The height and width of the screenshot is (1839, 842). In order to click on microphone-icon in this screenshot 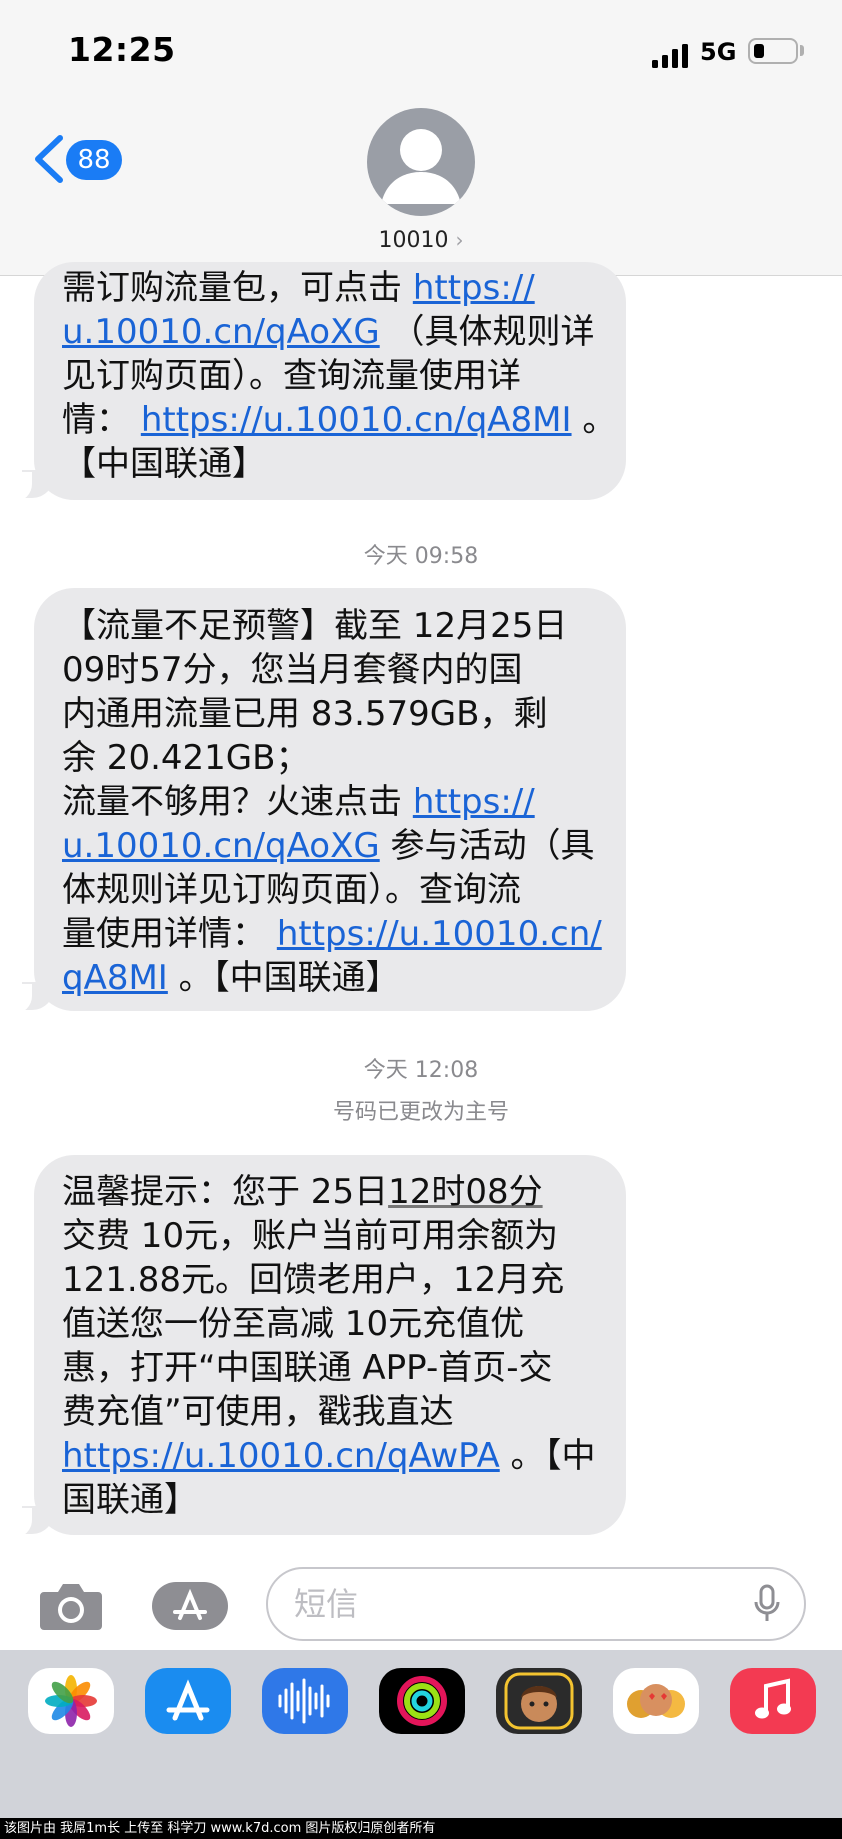, I will do `click(767, 1605)`.